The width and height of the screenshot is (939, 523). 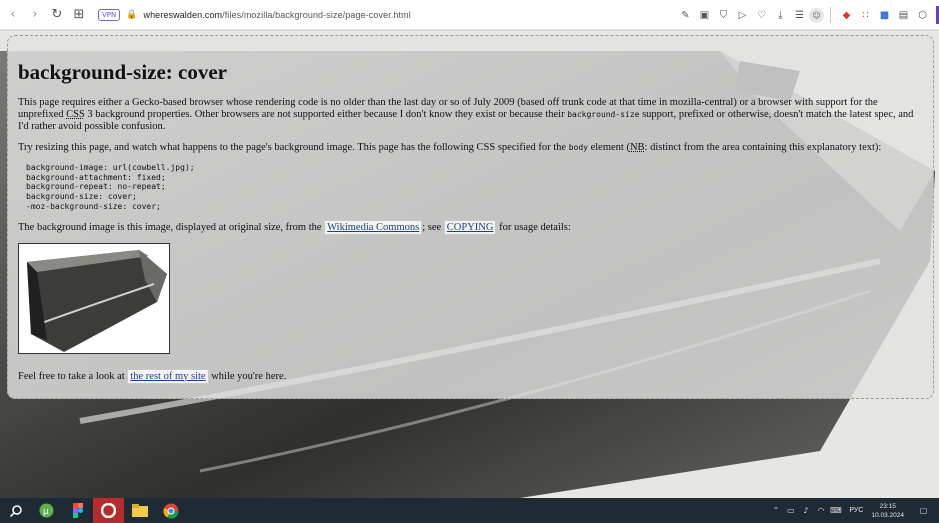 I want to click on apps-grid-icon: ∷, so click(x=865, y=15).